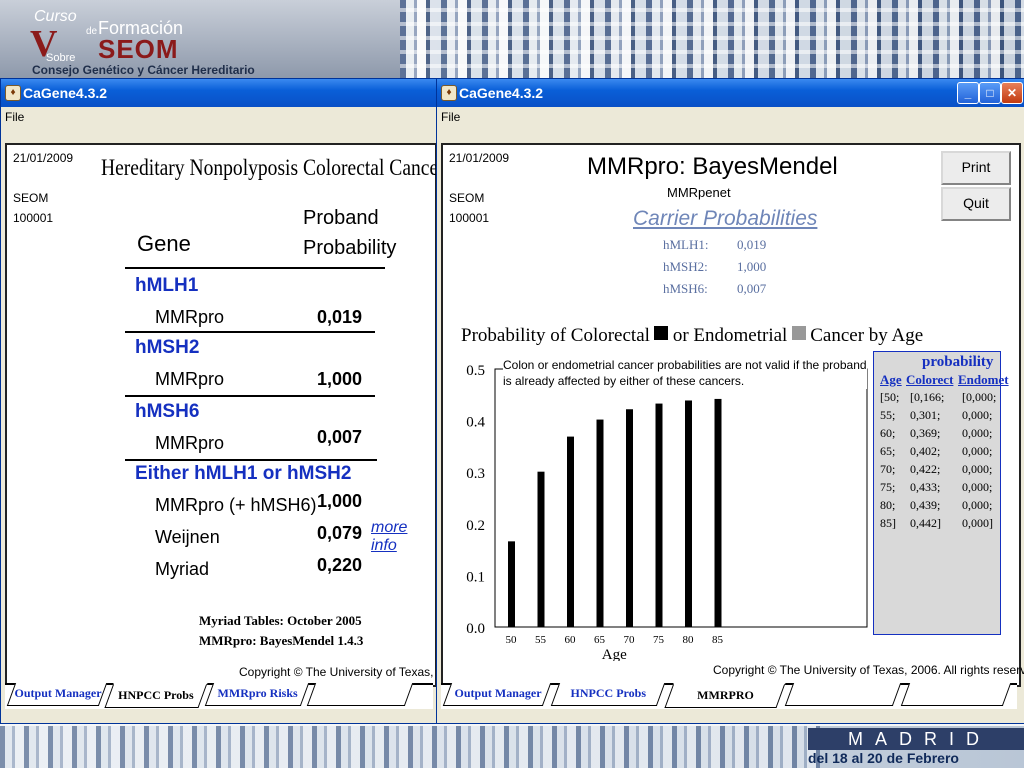 This screenshot has width=1024, height=768. What do you see at coordinates (883, 758) in the screenshot?
I see `footer-dates: del 18 al 20 de Febrero` at bounding box center [883, 758].